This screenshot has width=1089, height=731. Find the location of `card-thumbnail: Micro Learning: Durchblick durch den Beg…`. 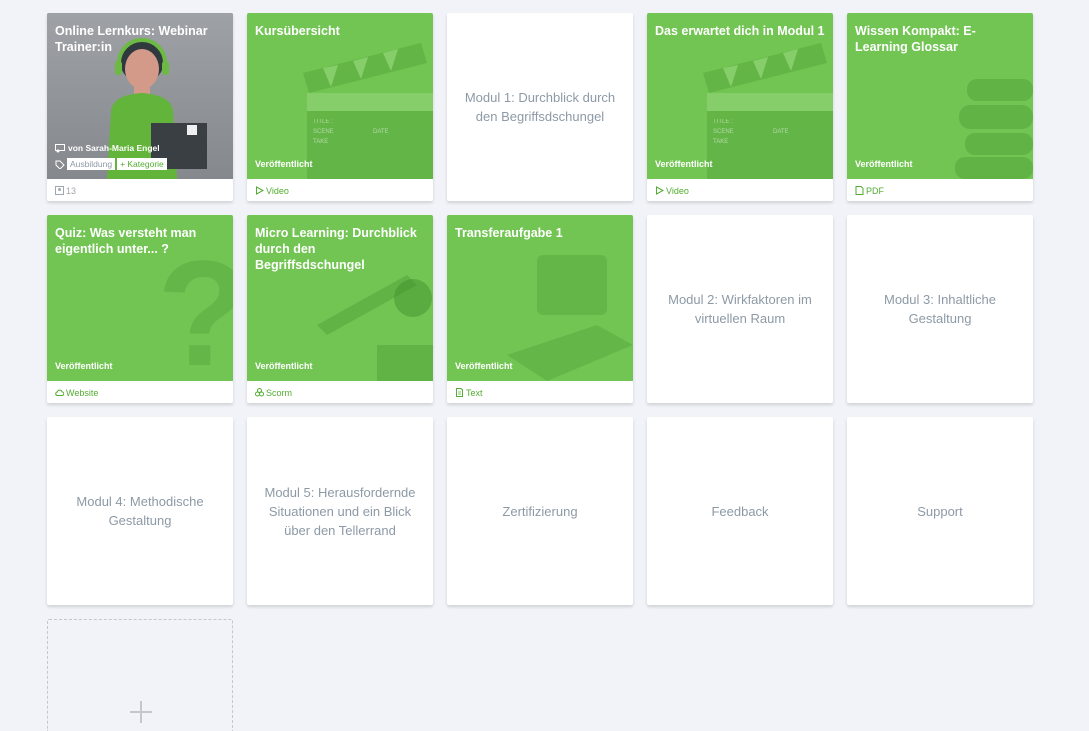

card-thumbnail: Micro Learning: Durchblick durch den Beg… is located at coordinates (340, 298).